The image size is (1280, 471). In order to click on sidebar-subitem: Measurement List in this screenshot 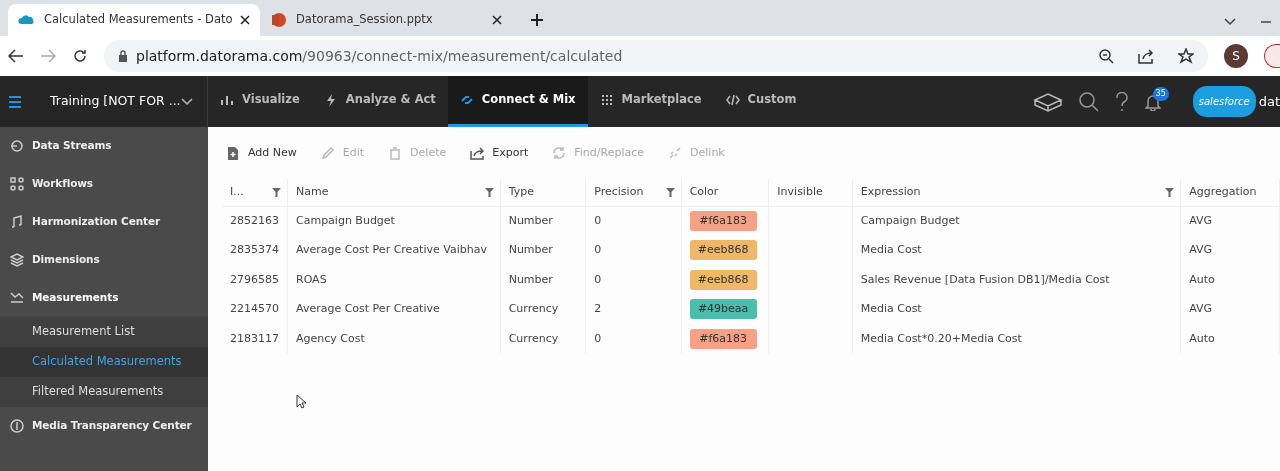, I will do `click(104, 332)`.